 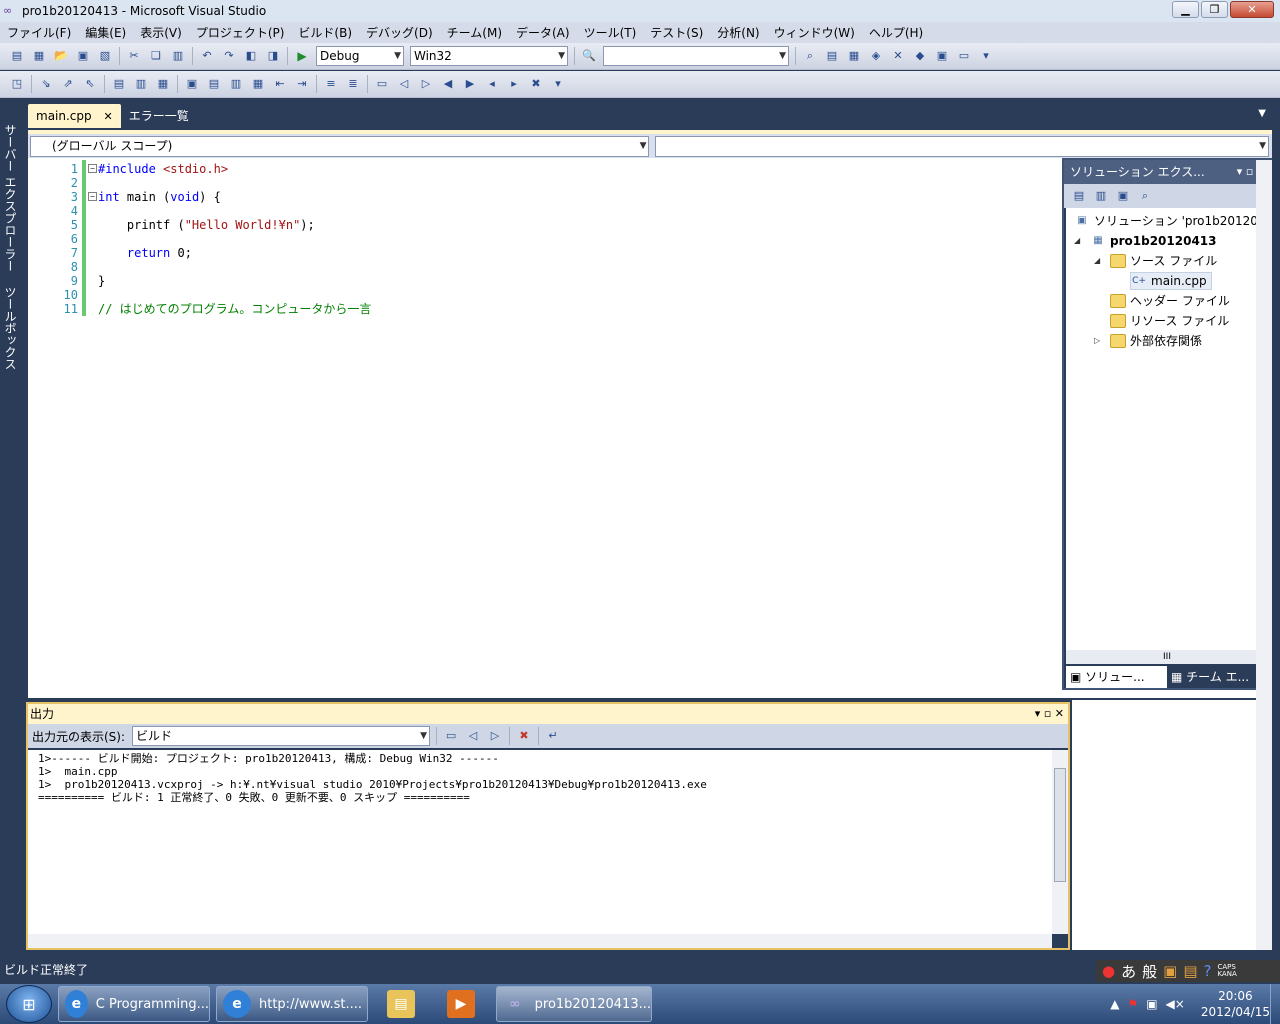 What do you see at coordinates (1128, 971) in the screenshot?
I see `ime-mode: あ` at bounding box center [1128, 971].